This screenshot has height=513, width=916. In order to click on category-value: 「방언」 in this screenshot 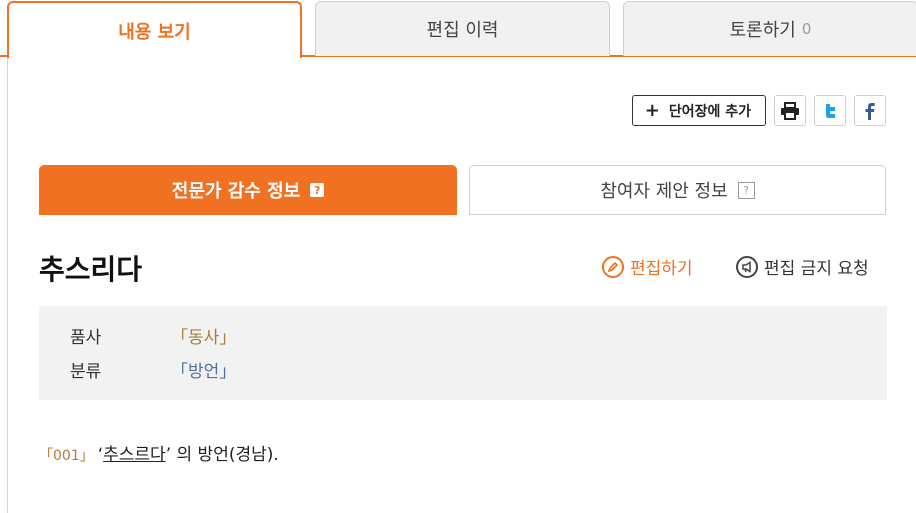, I will do `click(204, 372)`.